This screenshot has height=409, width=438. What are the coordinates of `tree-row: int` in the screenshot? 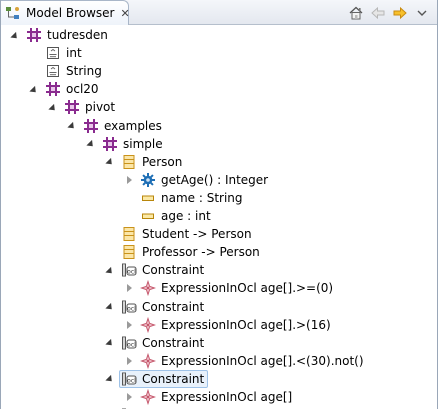 It's located at (219, 53).